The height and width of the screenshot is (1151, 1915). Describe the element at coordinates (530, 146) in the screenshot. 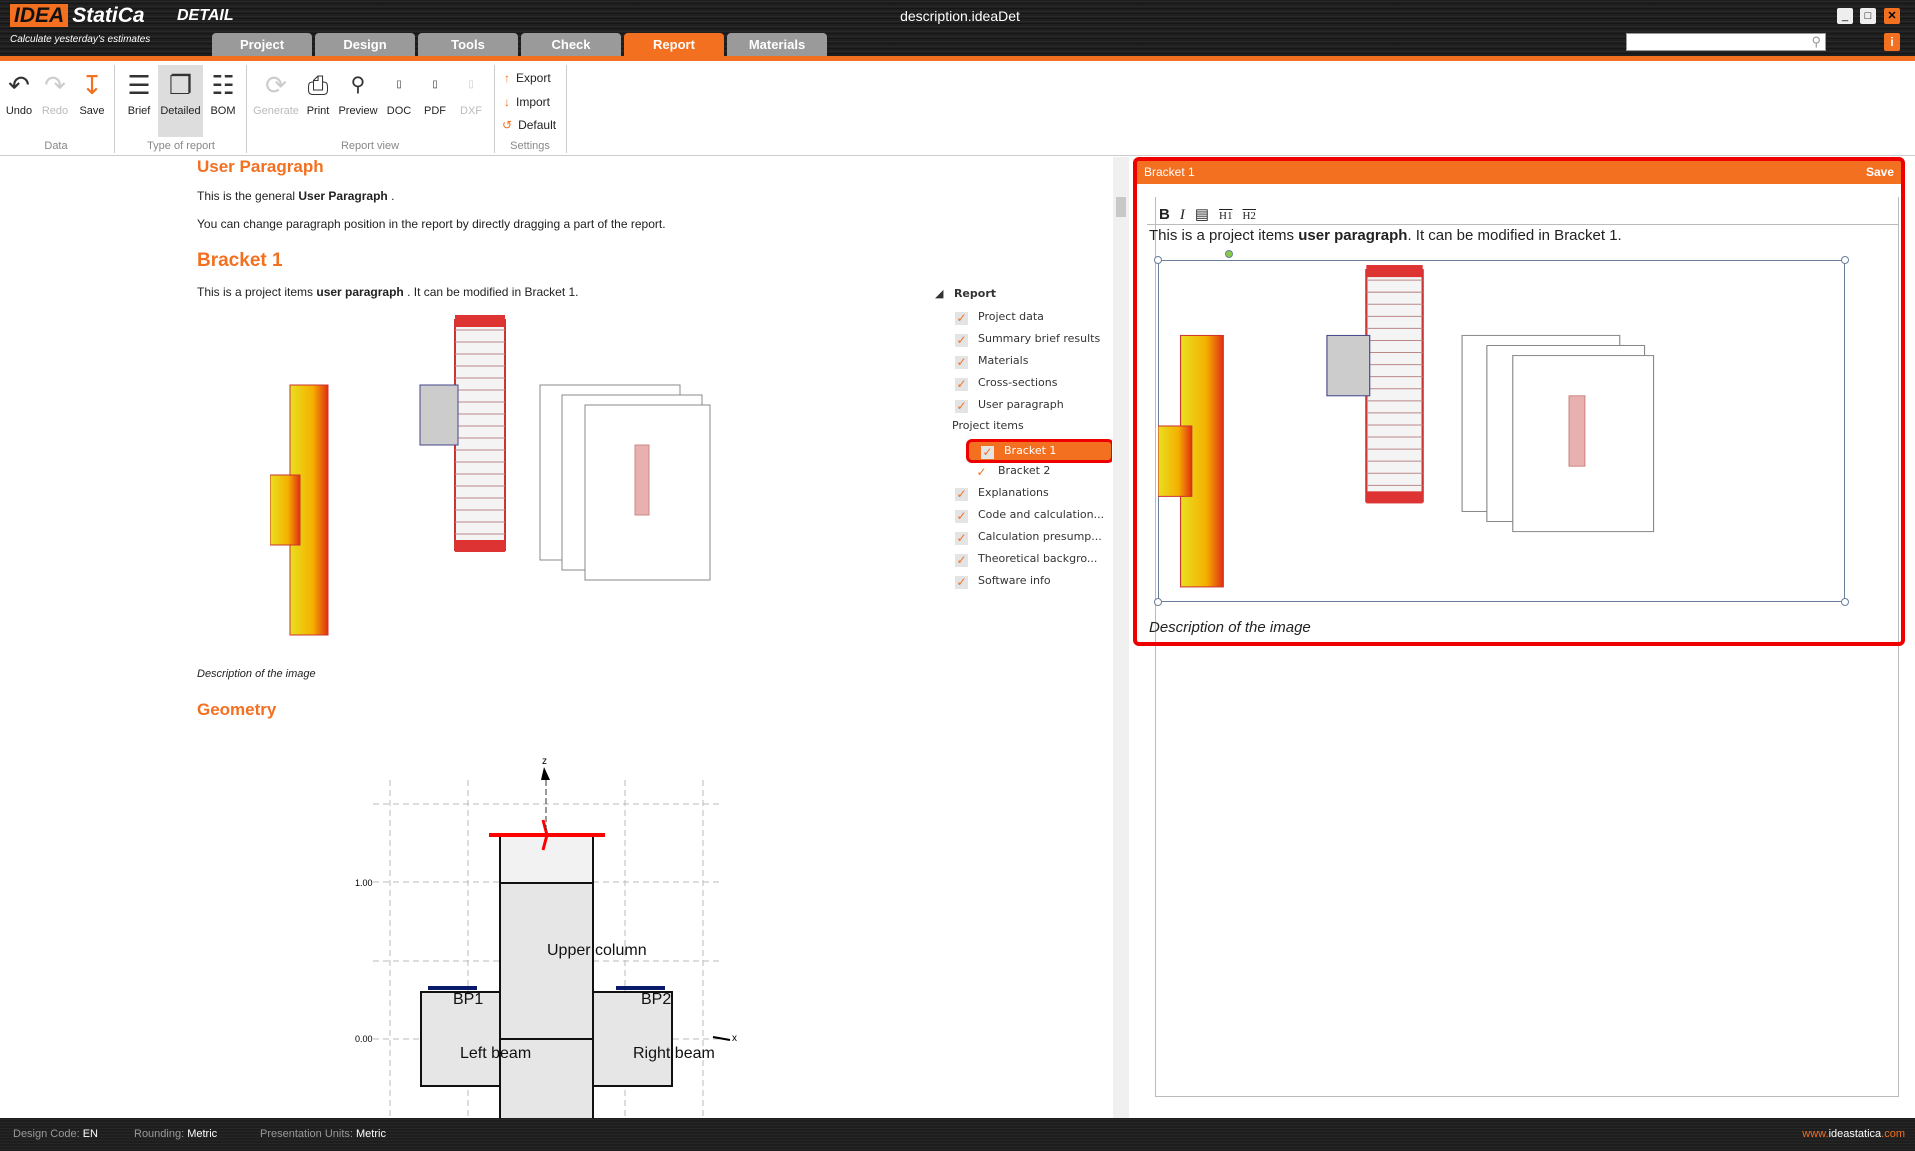

I see `group-label-settings: Settings` at that location.